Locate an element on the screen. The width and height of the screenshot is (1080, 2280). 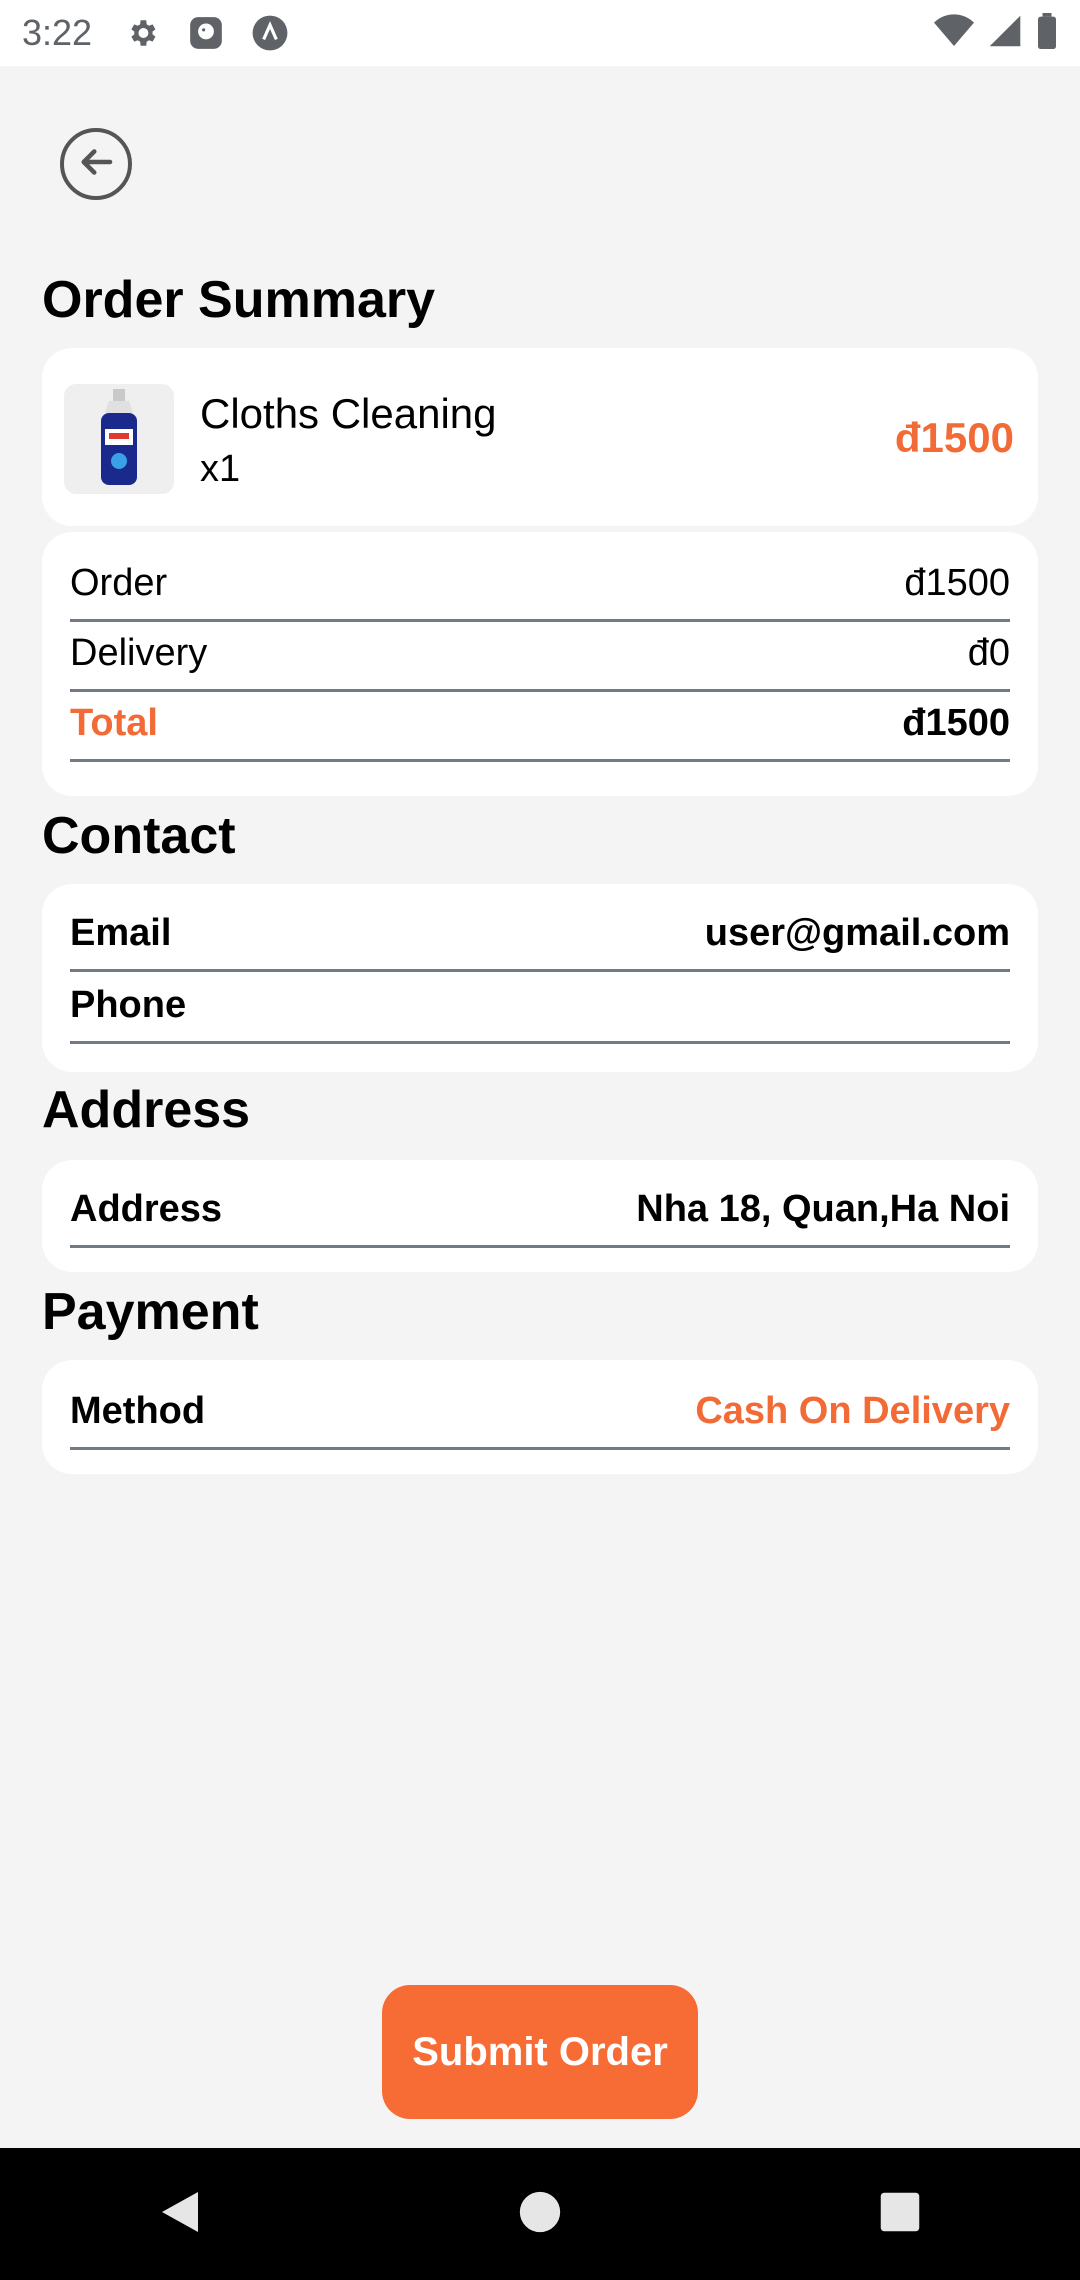
method-label: Method is located at coordinates (138, 1411).